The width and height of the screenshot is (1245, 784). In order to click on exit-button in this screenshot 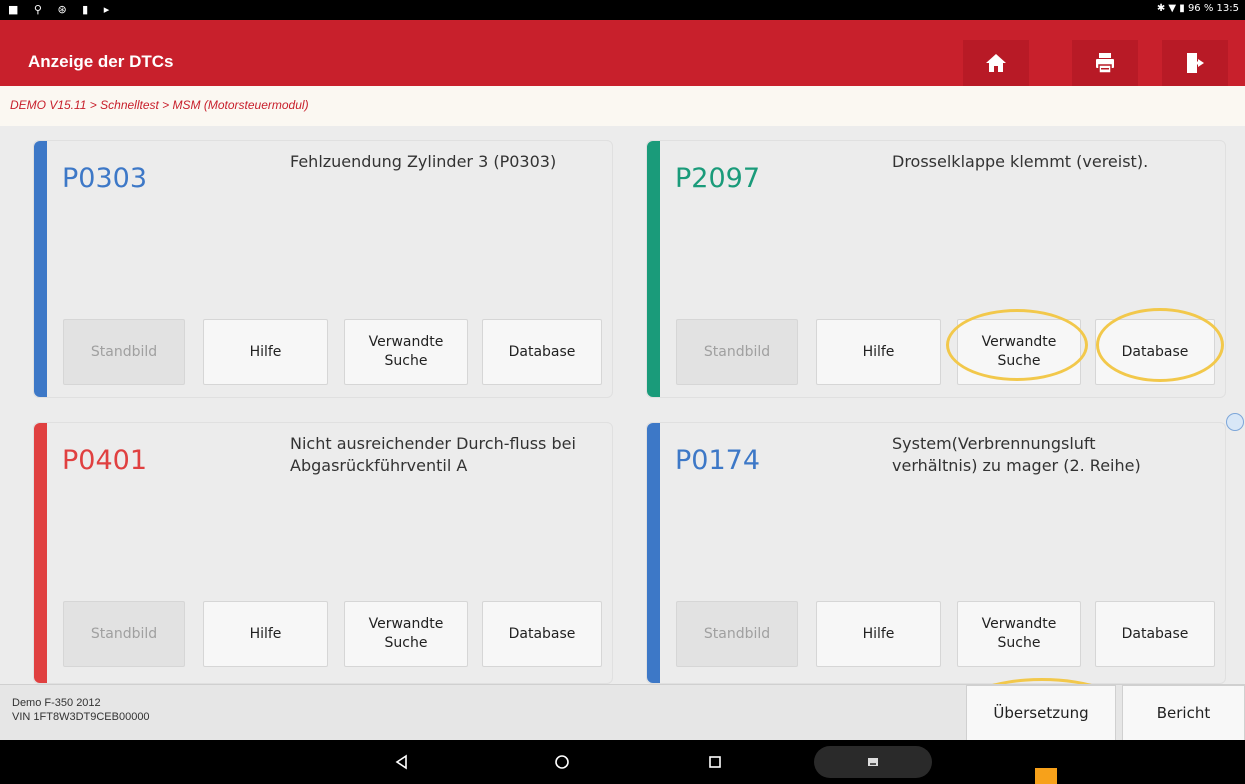, I will do `click(1195, 63)`.